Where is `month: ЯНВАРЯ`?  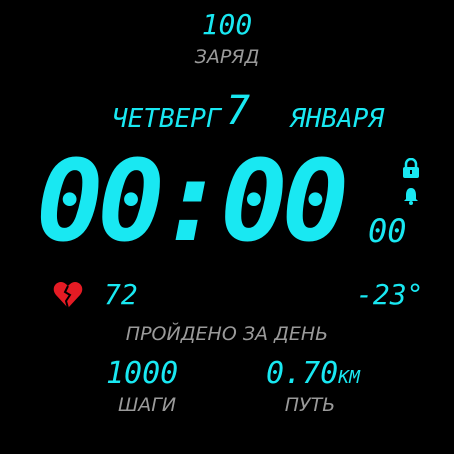
month: ЯНВАРЯ is located at coordinates (337, 119).